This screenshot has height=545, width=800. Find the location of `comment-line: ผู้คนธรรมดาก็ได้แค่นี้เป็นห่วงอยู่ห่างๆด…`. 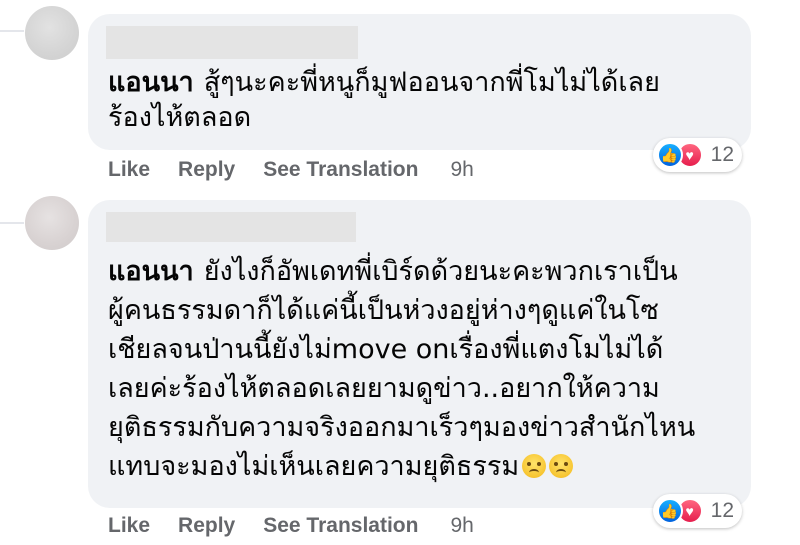

comment-line: ผู้คนธรรมดาก็ได้แค่นี้เป็นห่วงอยู่ห่างๆด… is located at coordinates (383, 310).